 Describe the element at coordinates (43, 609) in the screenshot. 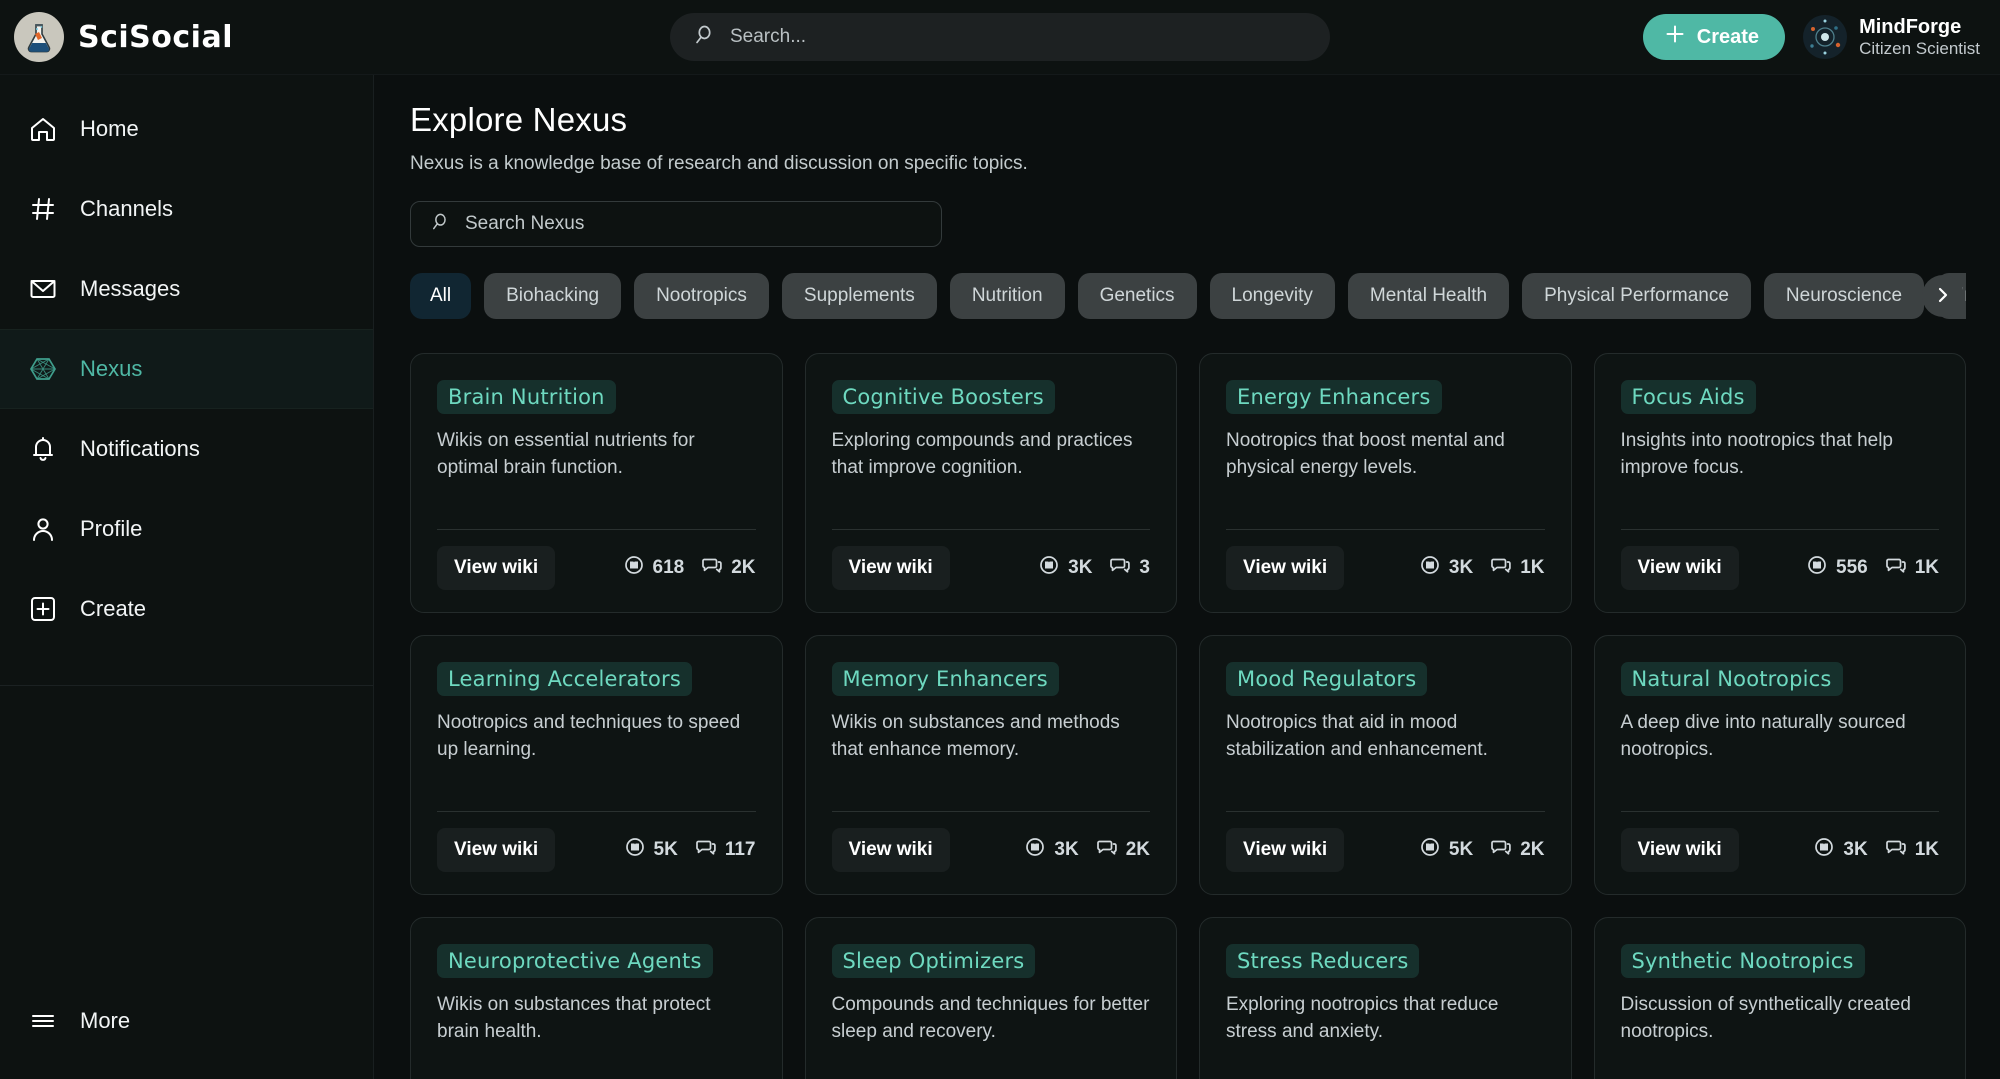

I see `plus-square-icon` at that location.